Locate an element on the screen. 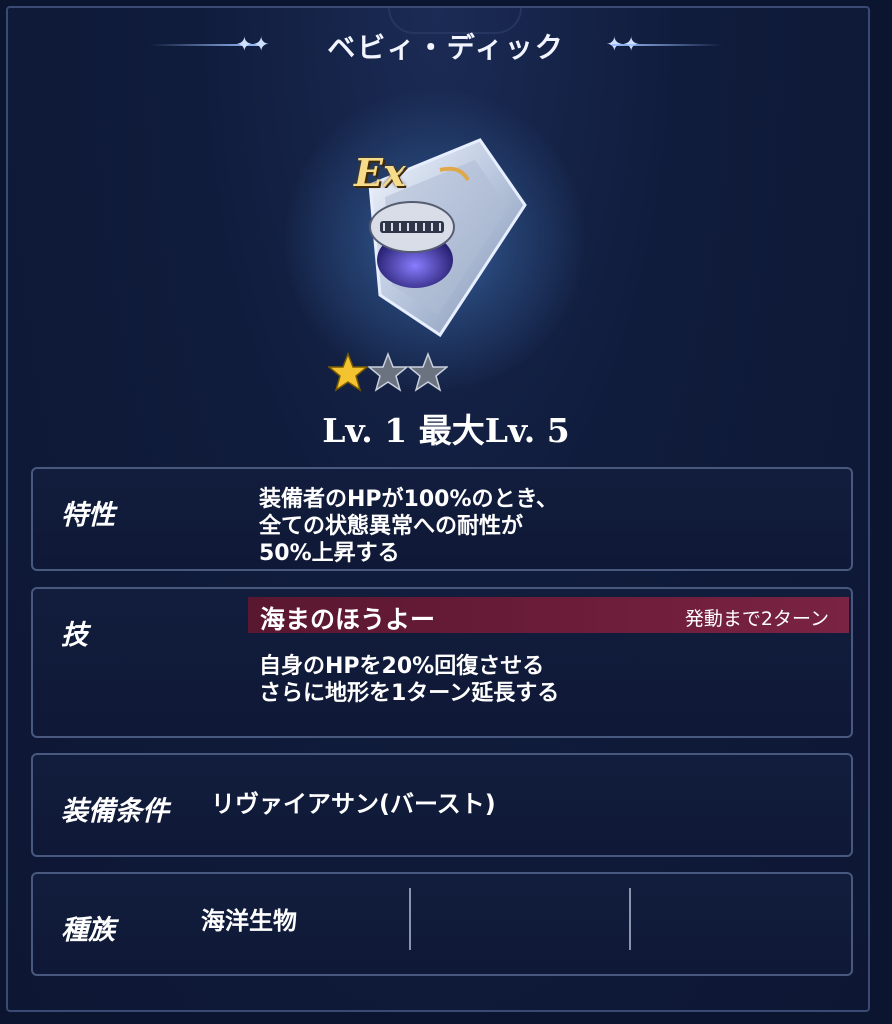 The width and height of the screenshot is (892, 1024). skill-name: 海まのほうよー is located at coordinates (348, 619).